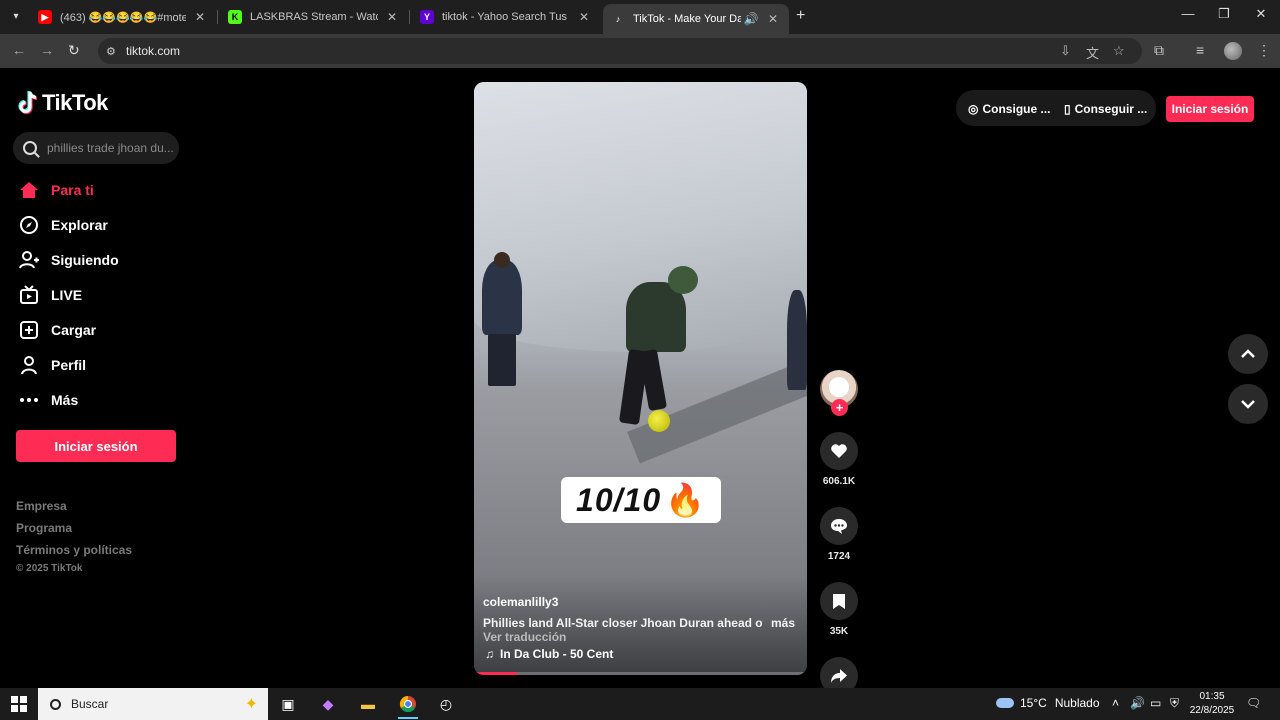  What do you see at coordinates (153, 51) in the screenshot?
I see `url-text: tiktok.com` at bounding box center [153, 51].